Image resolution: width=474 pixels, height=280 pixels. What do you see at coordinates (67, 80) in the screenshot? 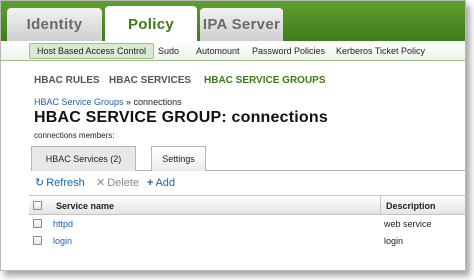
I see `section-tab-hbac-rules: HBAC RULES` at bounding box center [67, 80].